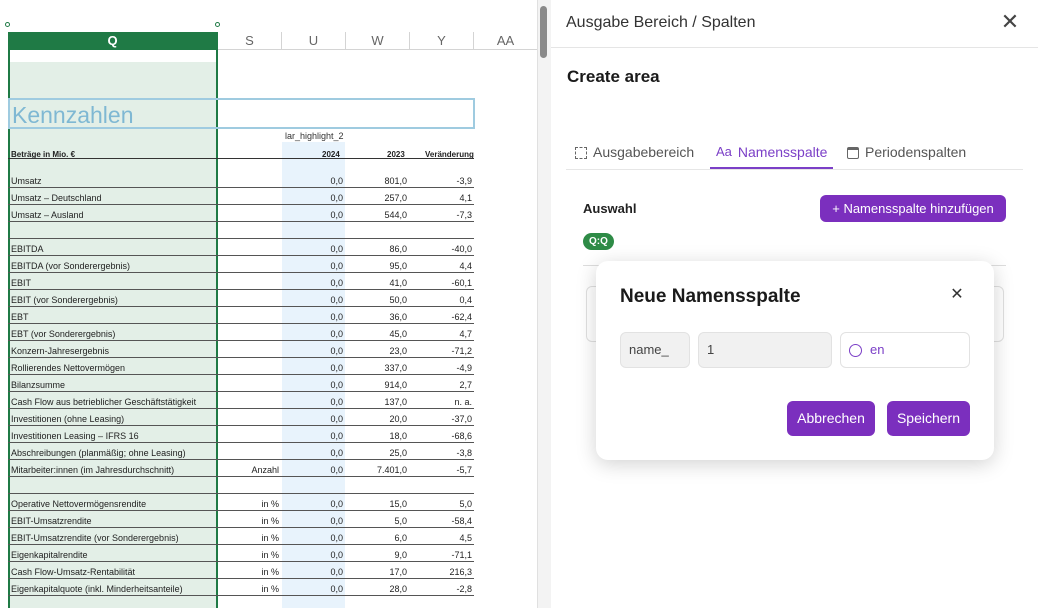 The image size is (1038, 608). I want to click on row-value-2023: 544,0, so click(395, 215).